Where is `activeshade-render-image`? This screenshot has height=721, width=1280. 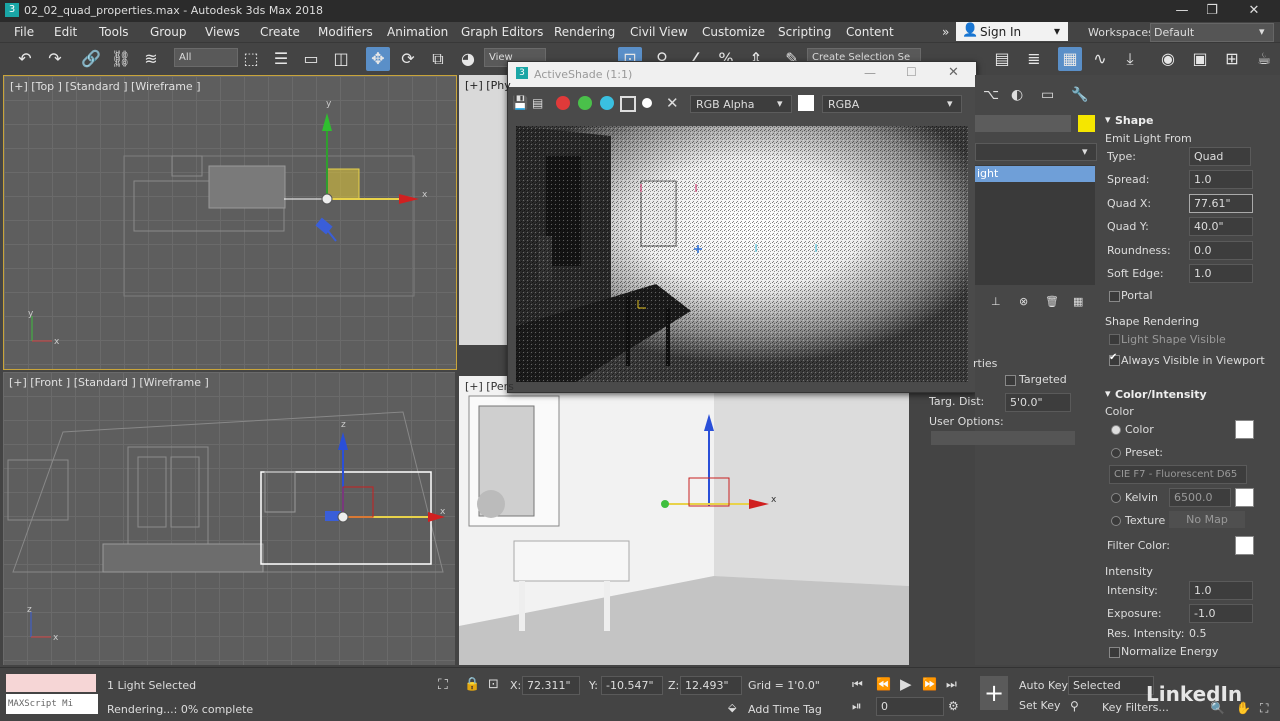 activeshade-render-image is located at coordinates (742, 254).